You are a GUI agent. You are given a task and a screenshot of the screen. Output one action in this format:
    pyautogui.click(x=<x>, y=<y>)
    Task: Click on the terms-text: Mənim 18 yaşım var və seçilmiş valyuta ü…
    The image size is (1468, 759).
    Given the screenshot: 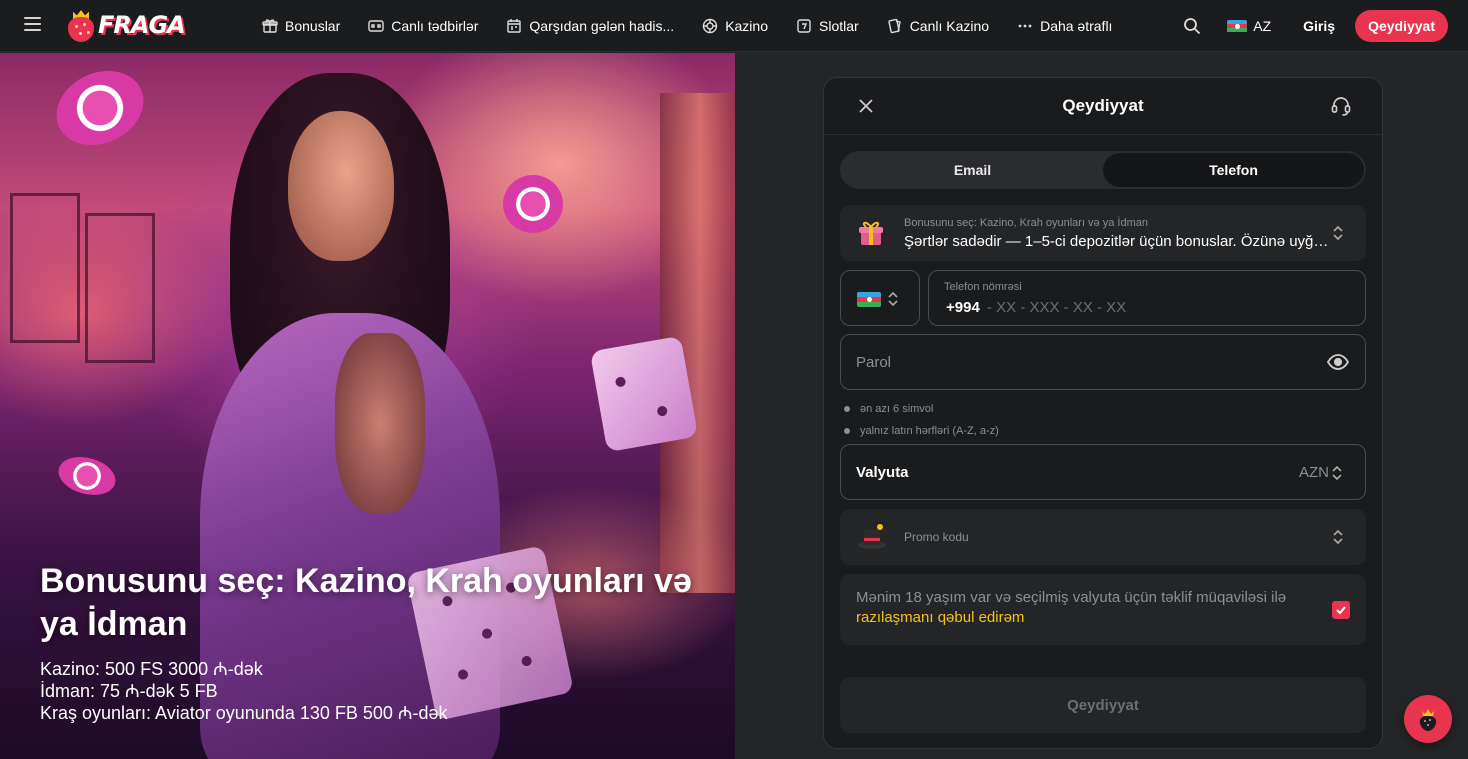 What is the action you would take?
    pyautogui.click(x=1091, y=608)
    